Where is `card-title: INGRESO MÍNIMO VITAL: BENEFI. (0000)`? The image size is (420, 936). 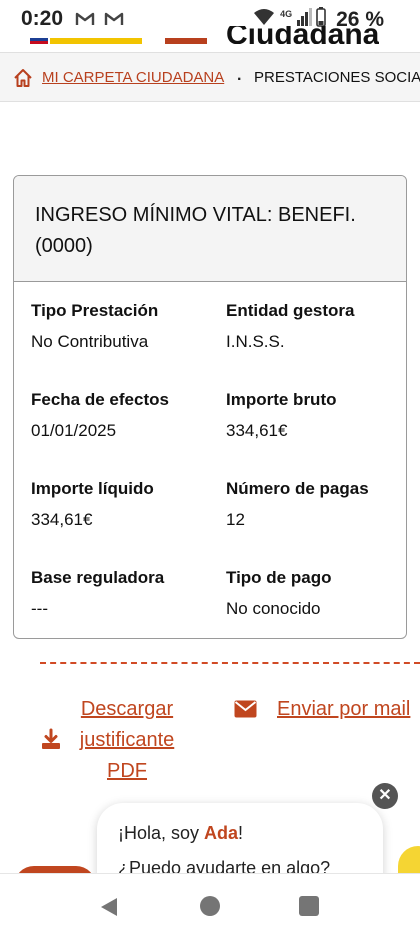
card-title: INGRESO MÍNIMO VITAL: BENEFI. (0000) is located at coordinates (195, 230).